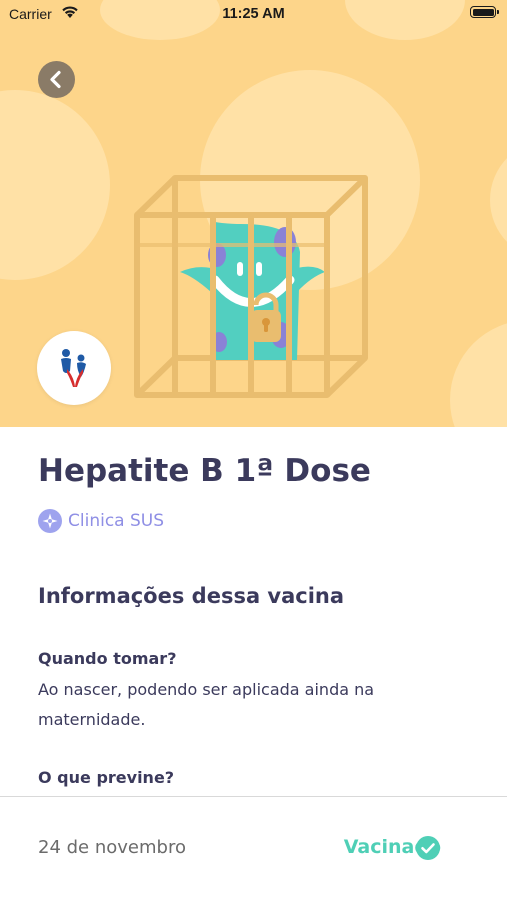  What do you see at coordinates (191, 596) in the screenshot?
I see `section-title: Informações dessa vacina` at bounding box center [191, 596].